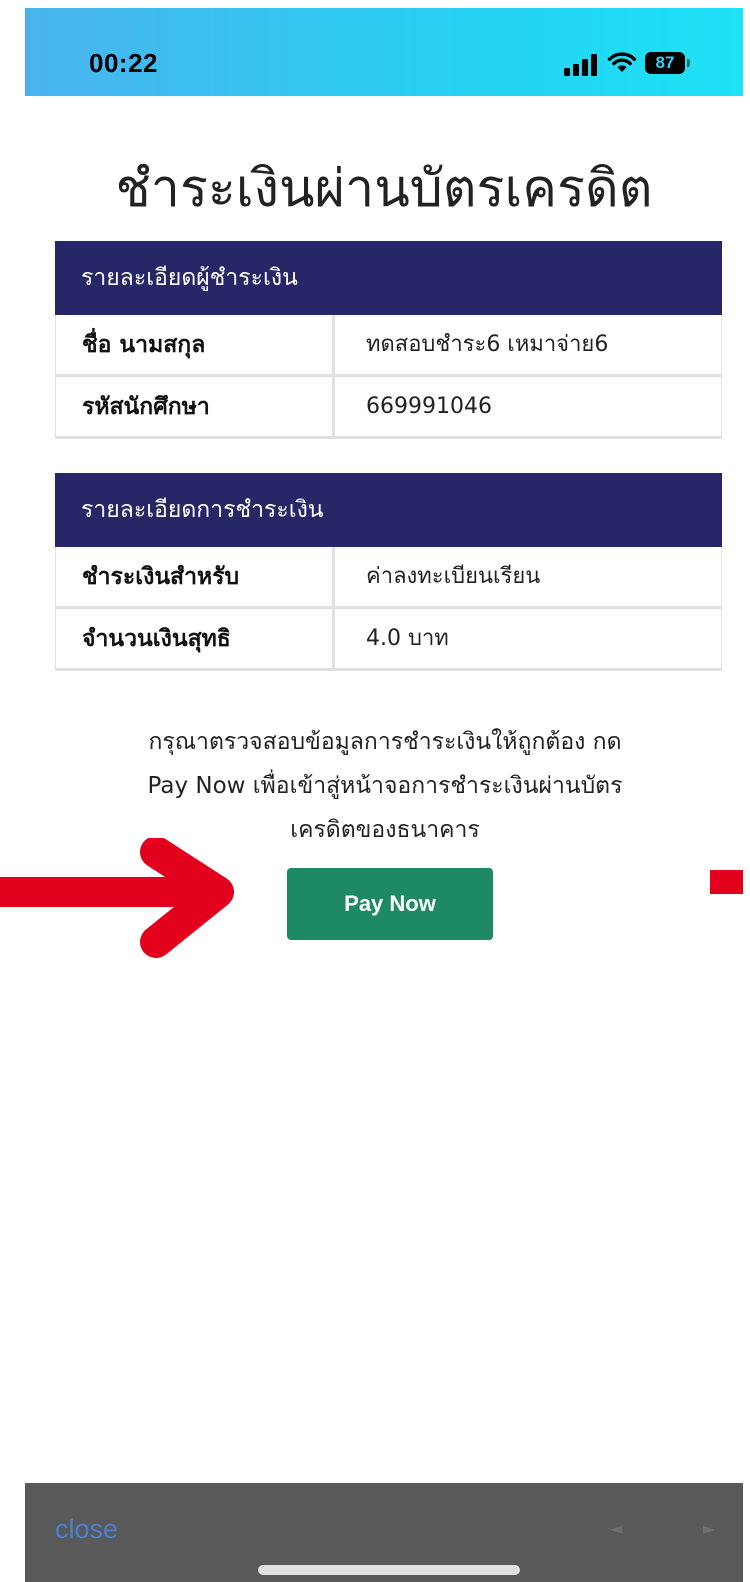  What do you see at coordinates (582, 65) in the screenshot?
I see `cellular-signal-icon` at bounding box center [582, 65].